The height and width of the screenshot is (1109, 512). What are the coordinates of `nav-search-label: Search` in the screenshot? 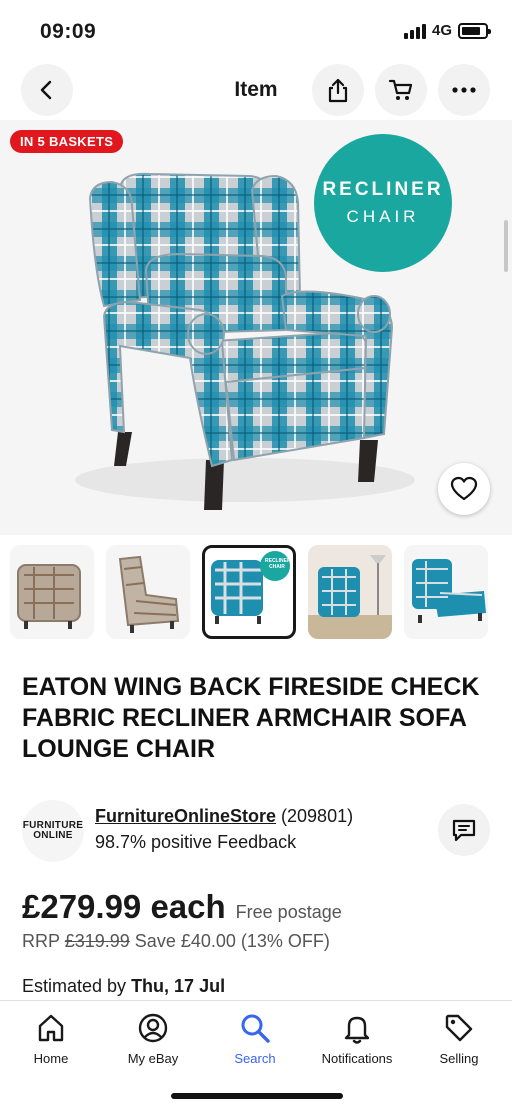 It's located at (255, 1058).